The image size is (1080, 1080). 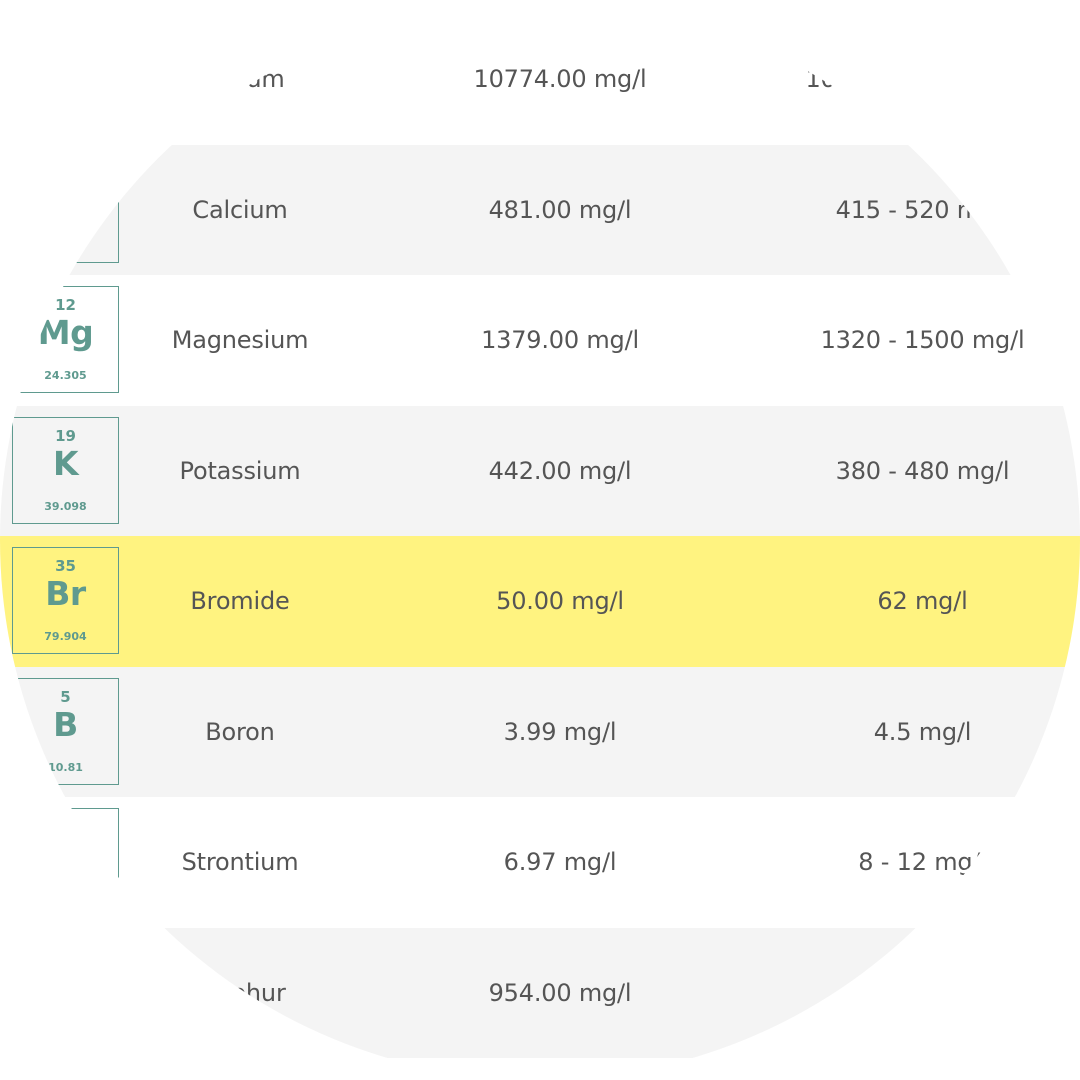 What do you see at coordinates (65, 506) in the screenshot?
I see `atomic-mass: 39.098` at bounding box center [65, 506].